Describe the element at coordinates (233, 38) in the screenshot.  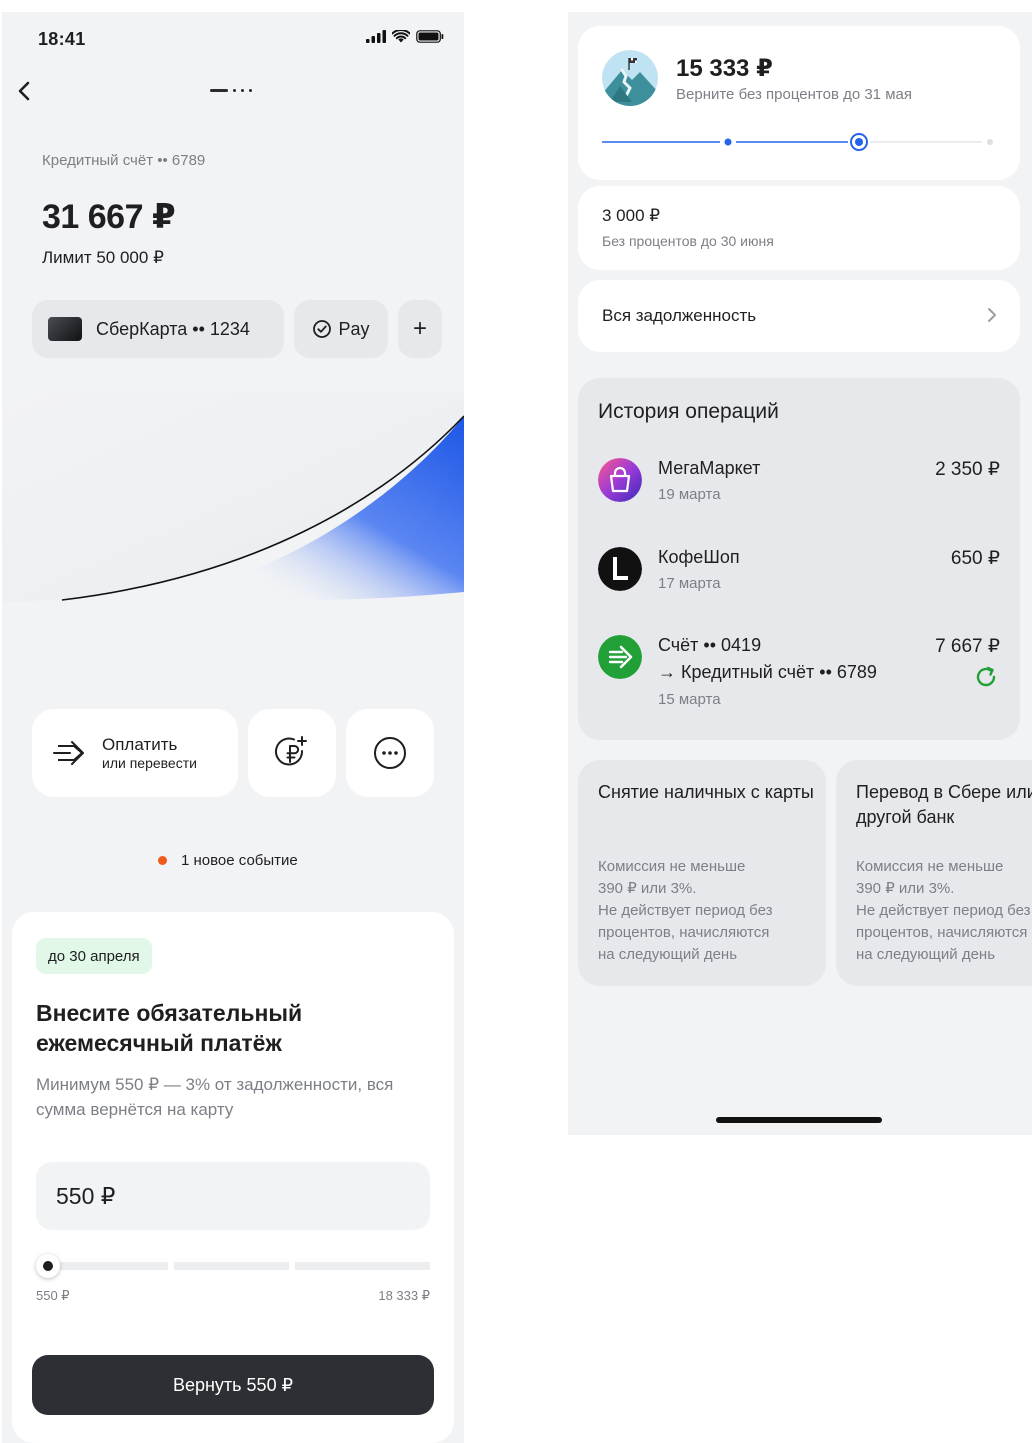
I see `status-bar: 18:41` at that location.